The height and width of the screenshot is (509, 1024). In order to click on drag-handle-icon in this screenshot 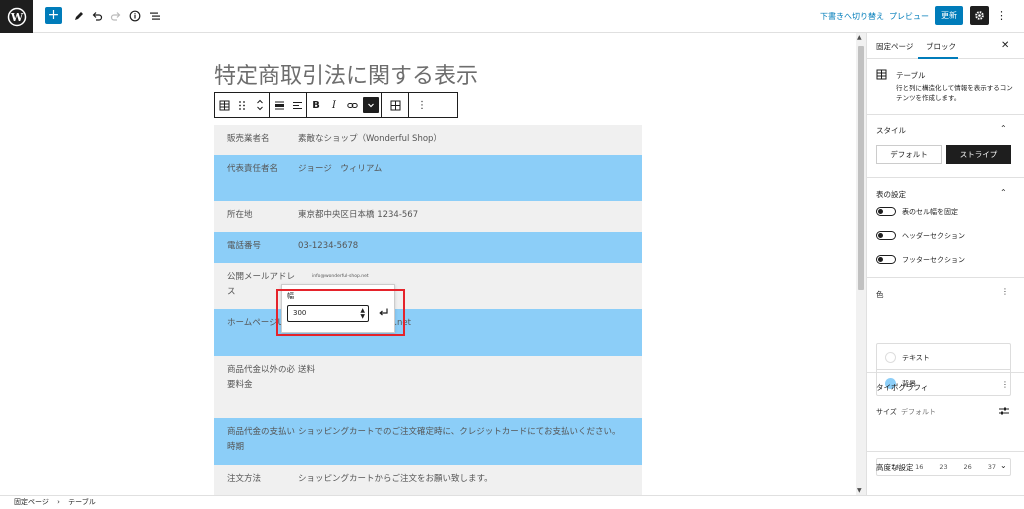, I will do `click(242, 105)`.